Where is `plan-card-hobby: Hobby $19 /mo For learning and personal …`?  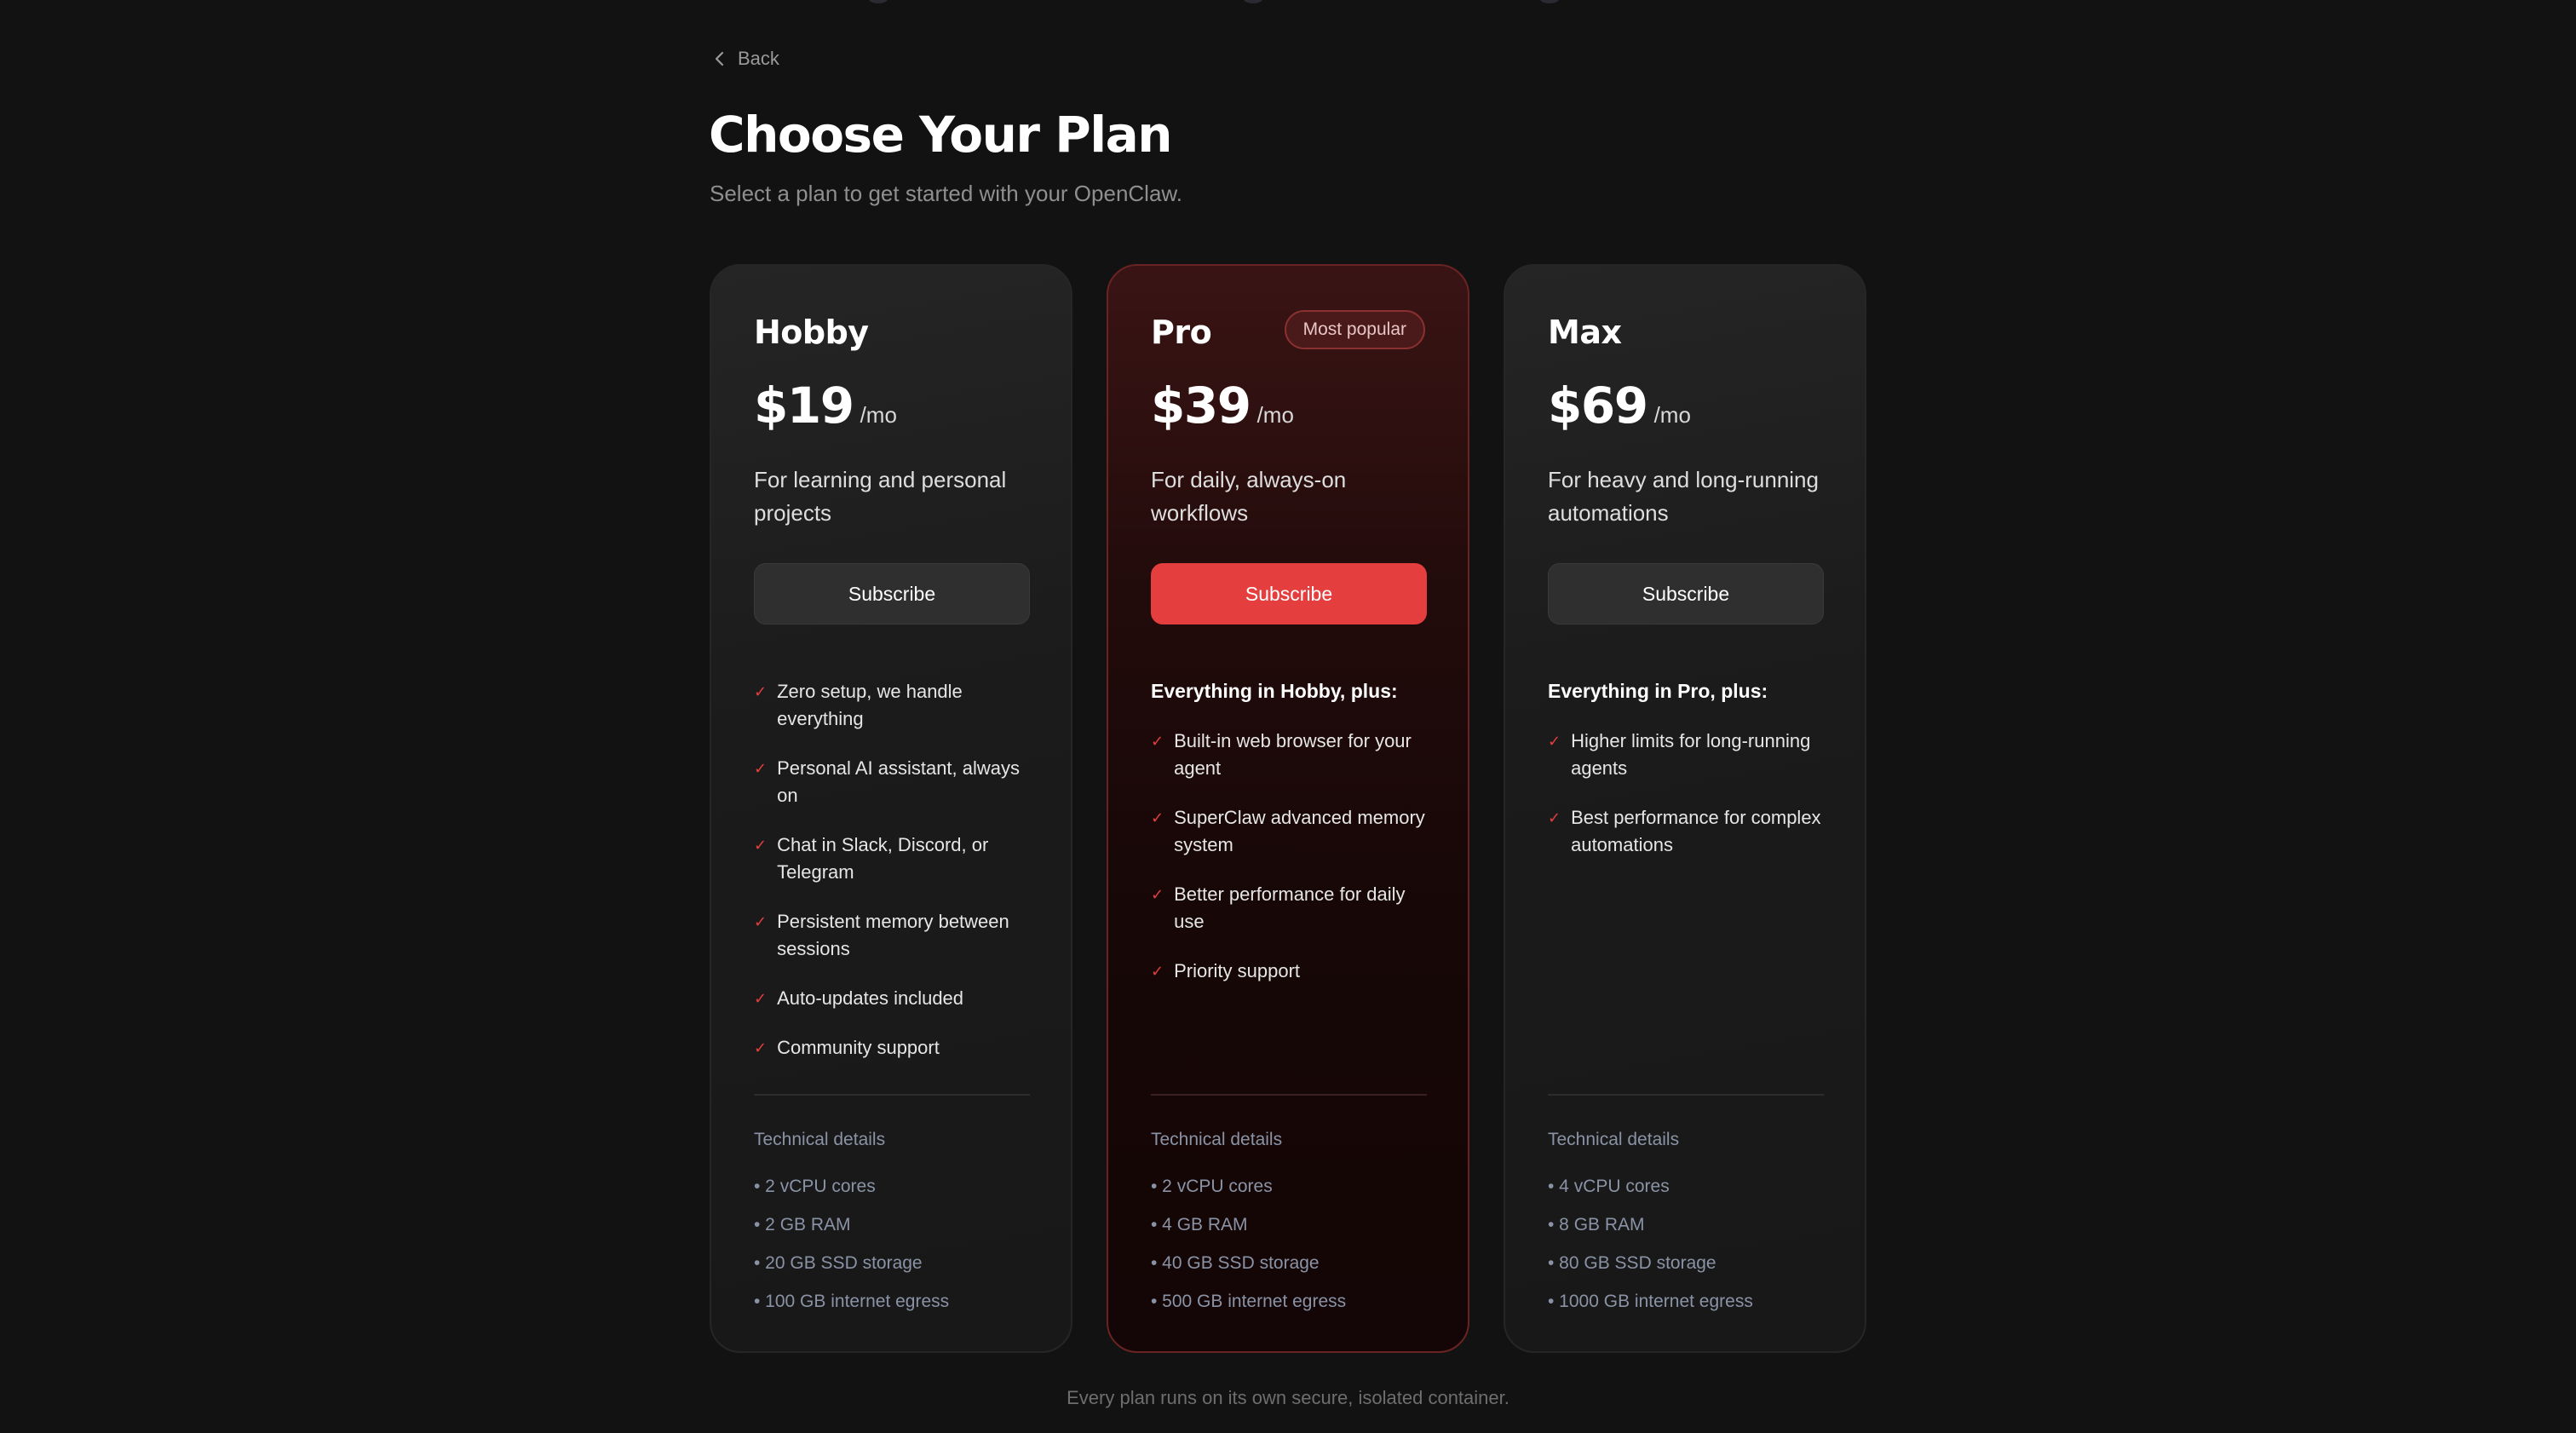
plan-card-hobby: Hobby $19 /mo For learning and personal … is located at coordinates (891, 808).